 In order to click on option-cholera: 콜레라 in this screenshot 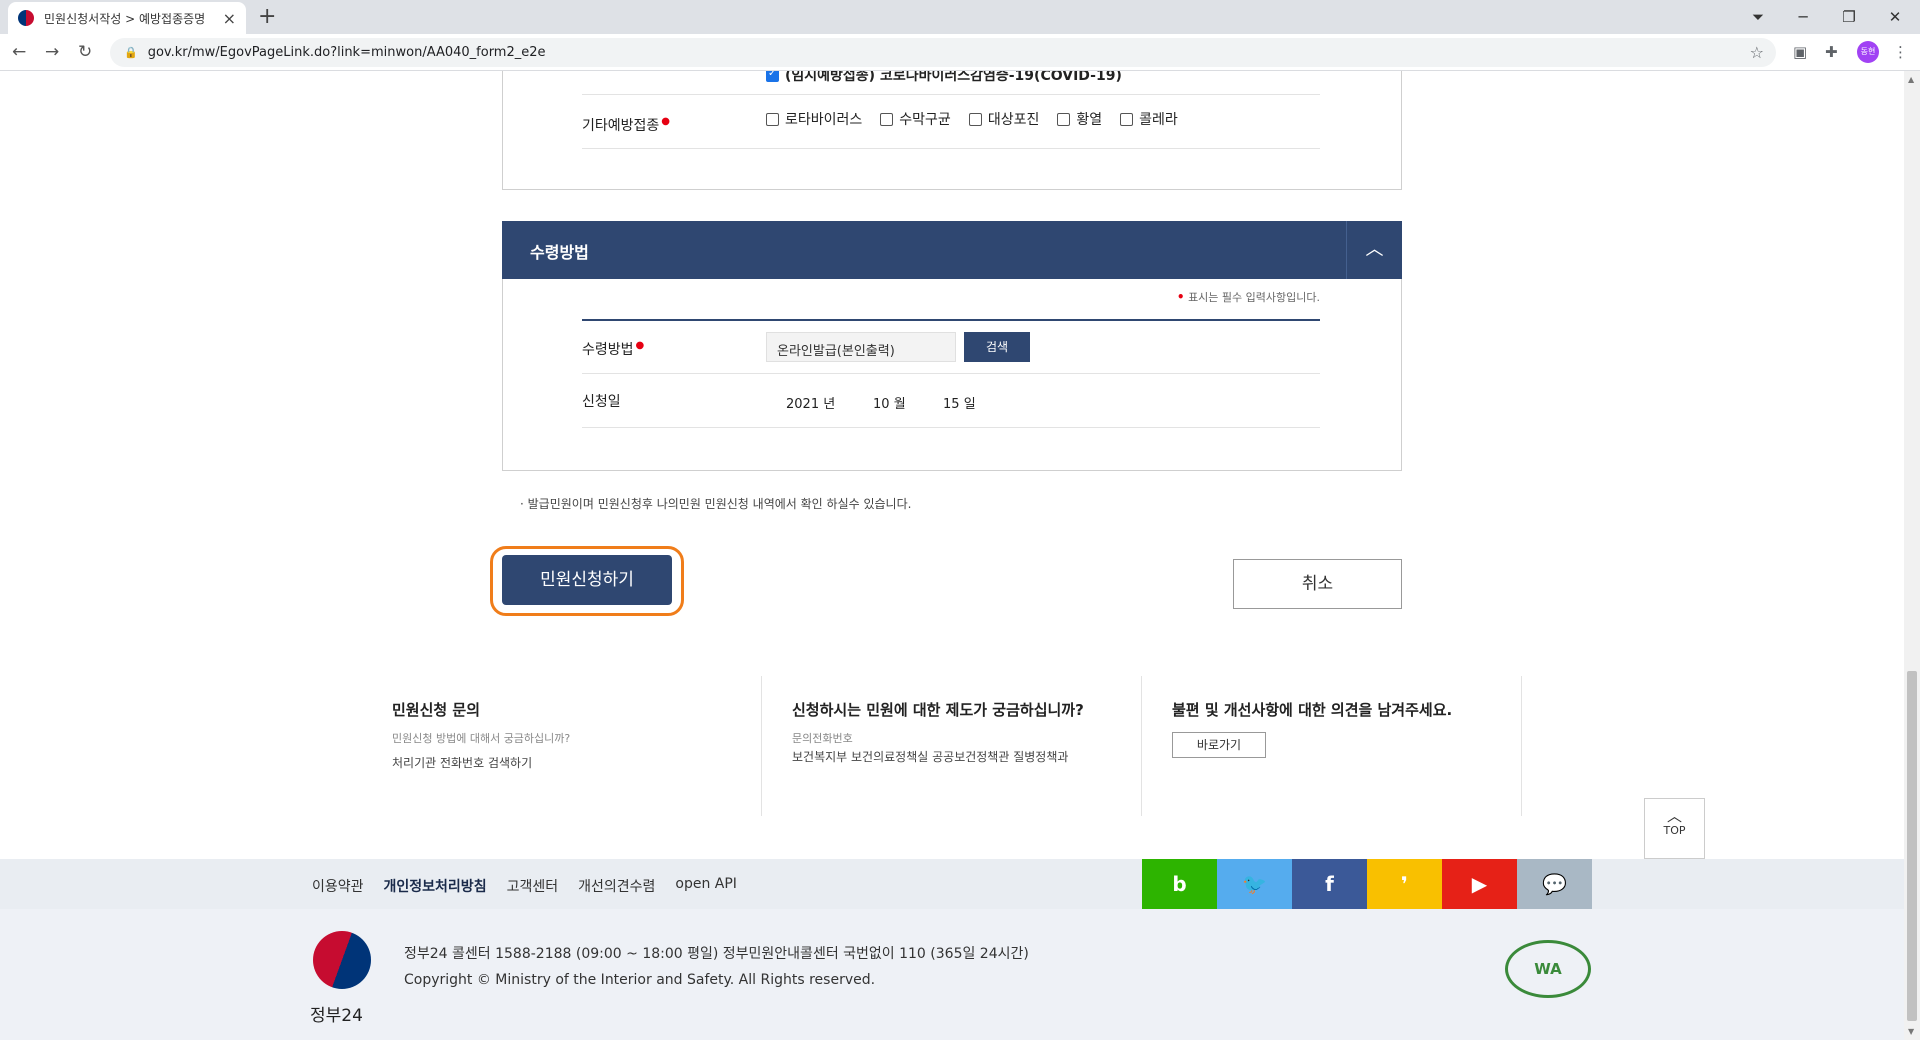, I will do `click(1149, 119)`.